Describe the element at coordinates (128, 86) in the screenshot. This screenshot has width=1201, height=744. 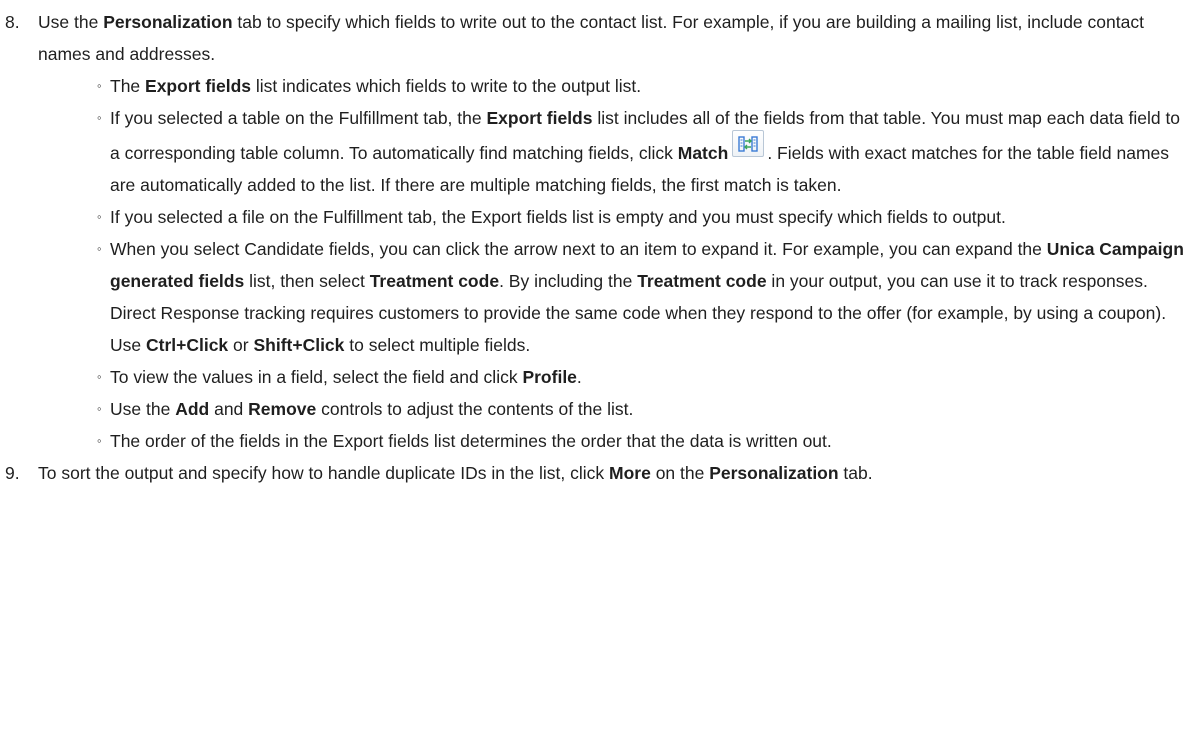
I see `text: The` at that location.